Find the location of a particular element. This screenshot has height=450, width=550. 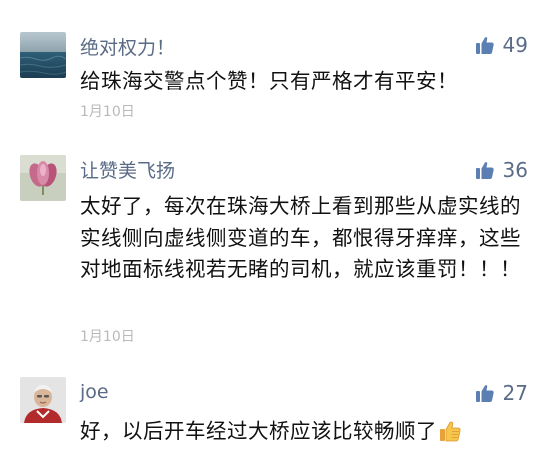

comment-text-content: 好，以后开车经过大桥应该比较畅顺了 is located at coordinates (258, 431).